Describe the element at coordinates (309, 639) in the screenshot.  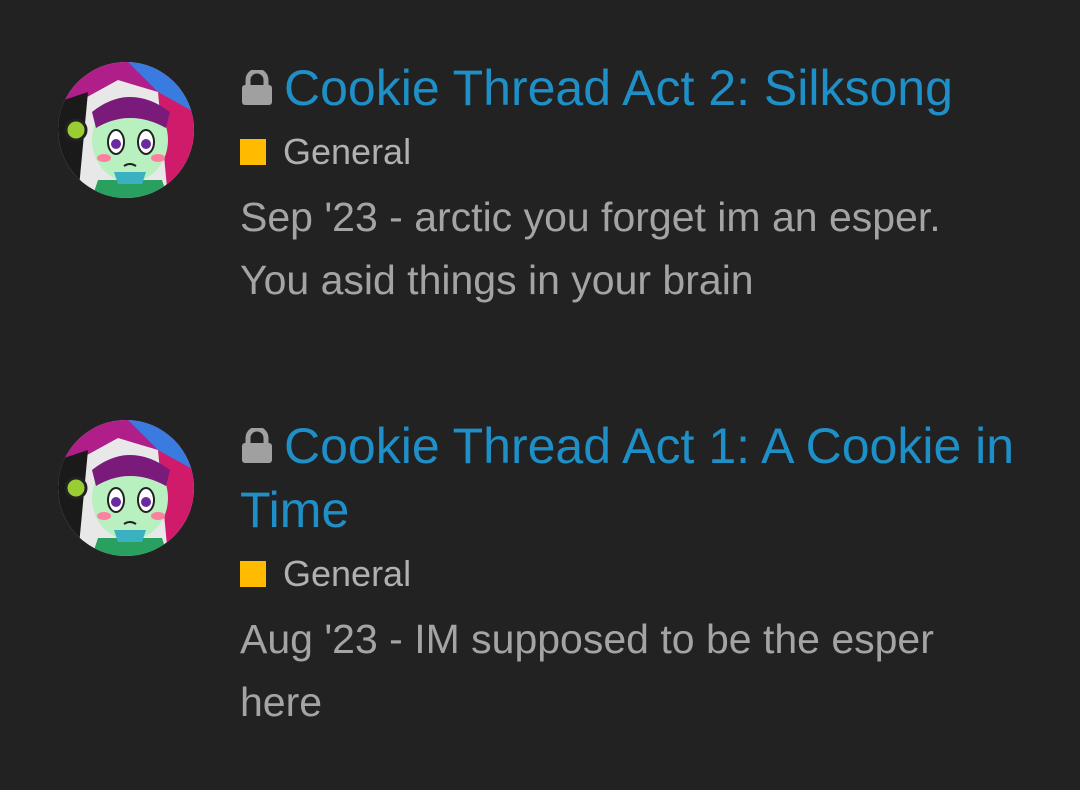
I see `post-date: Aug '23` at that location.